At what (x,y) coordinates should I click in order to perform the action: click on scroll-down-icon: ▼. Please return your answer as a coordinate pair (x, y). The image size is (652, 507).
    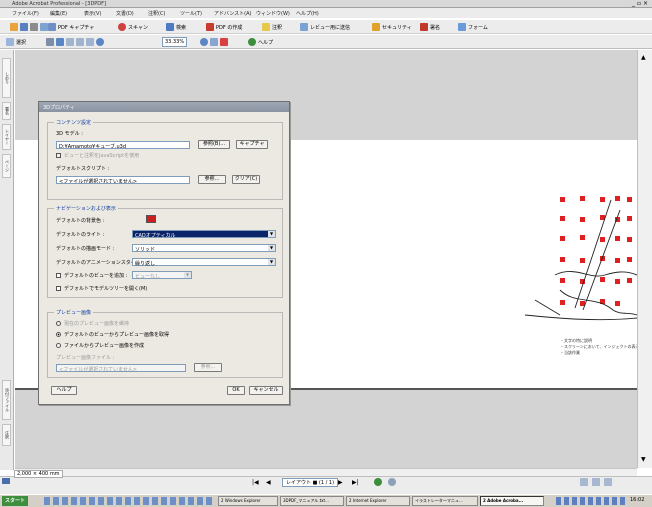
    Looking at the image, I should click on (643, 459).